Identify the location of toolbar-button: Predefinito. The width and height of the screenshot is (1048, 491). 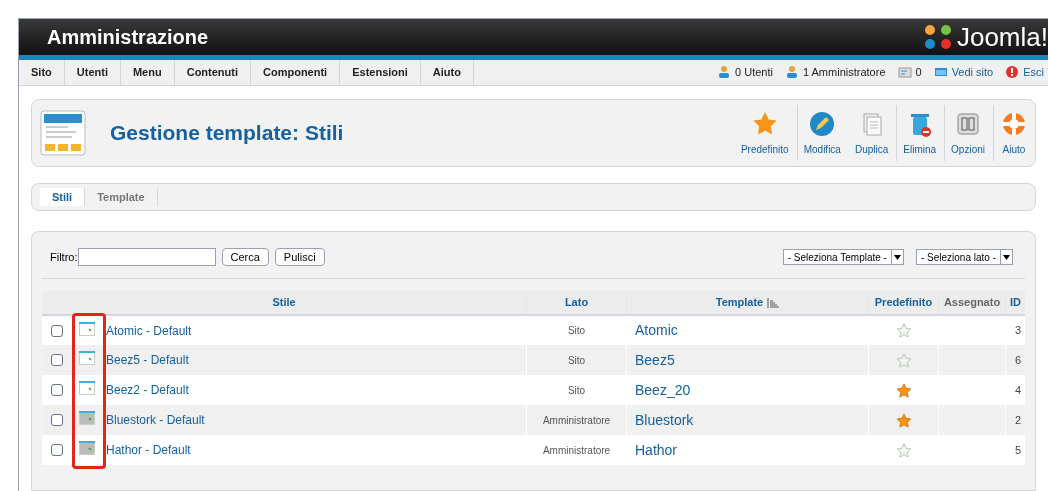
(764, 133).